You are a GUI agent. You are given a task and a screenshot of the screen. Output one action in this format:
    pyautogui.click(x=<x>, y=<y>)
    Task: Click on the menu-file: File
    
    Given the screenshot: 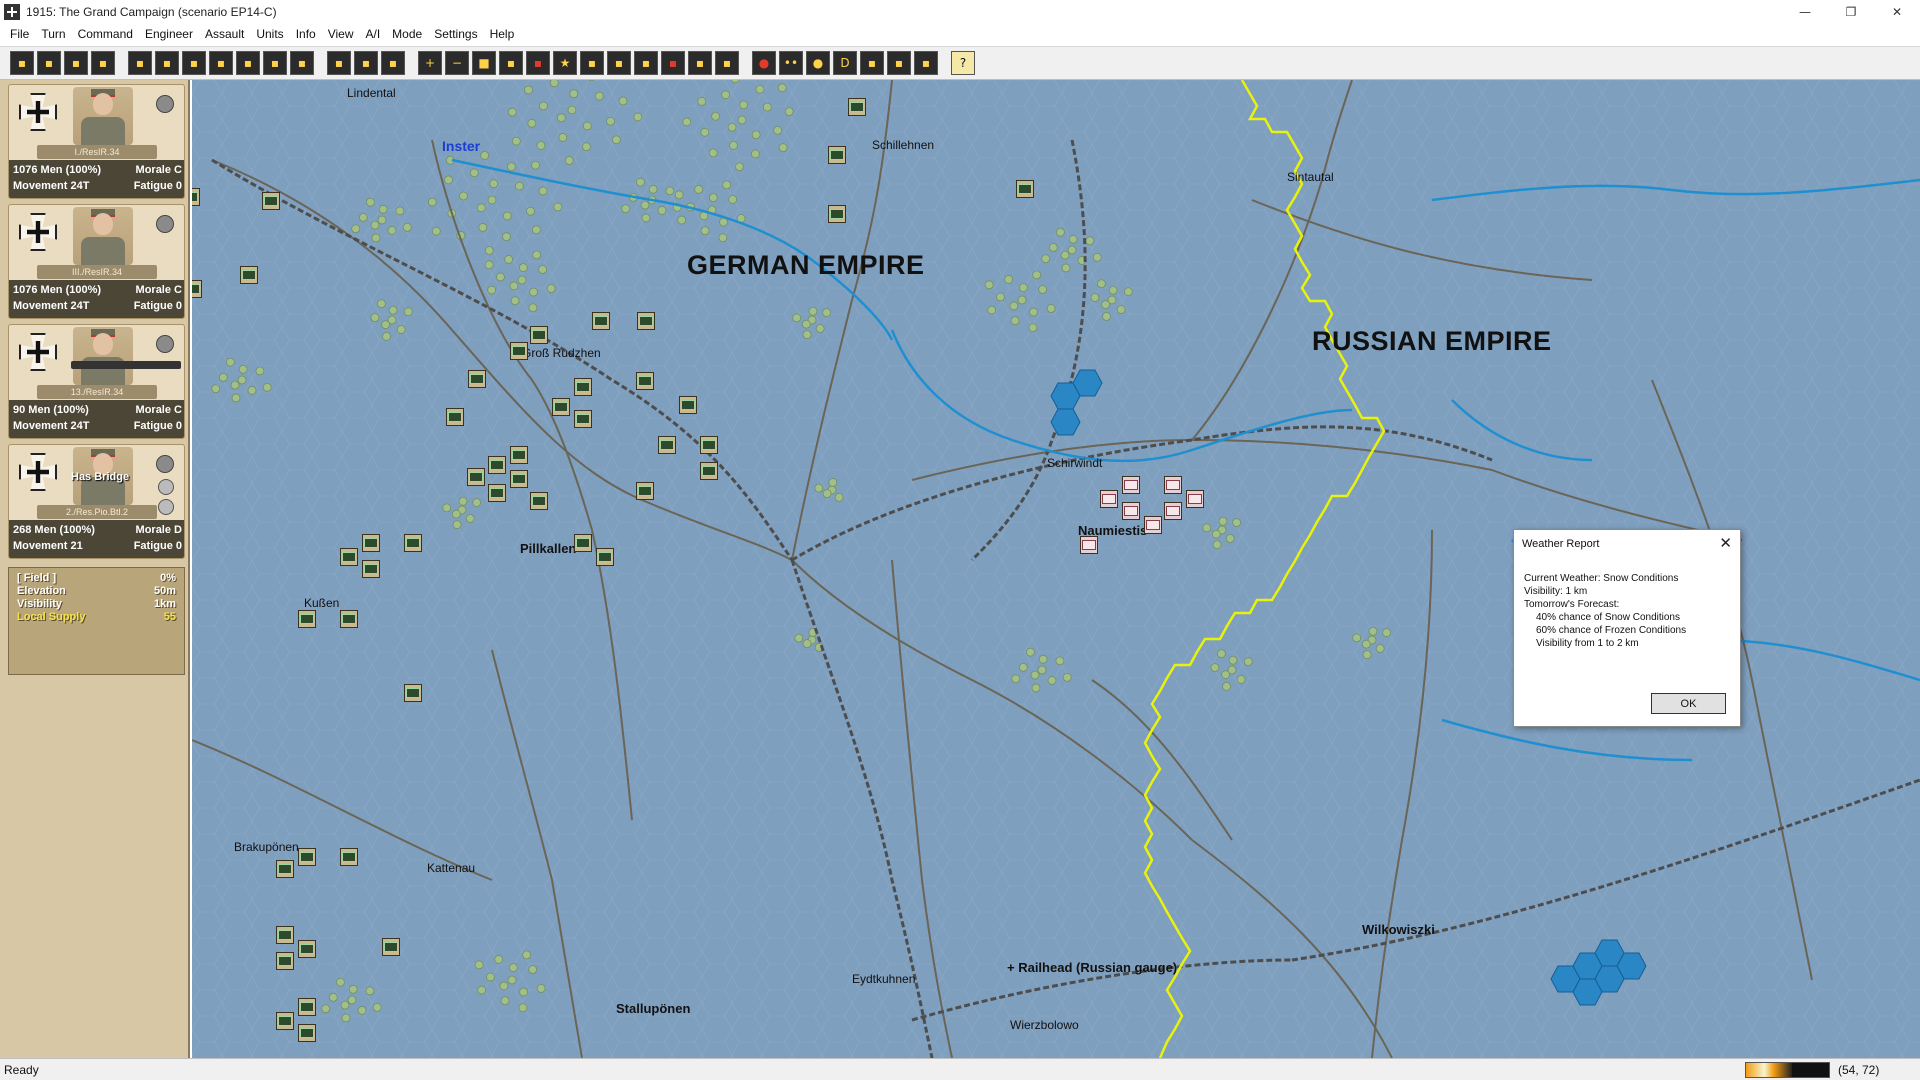 What is the action you would take?
    pyautogui.click(x=19, y=34)
    